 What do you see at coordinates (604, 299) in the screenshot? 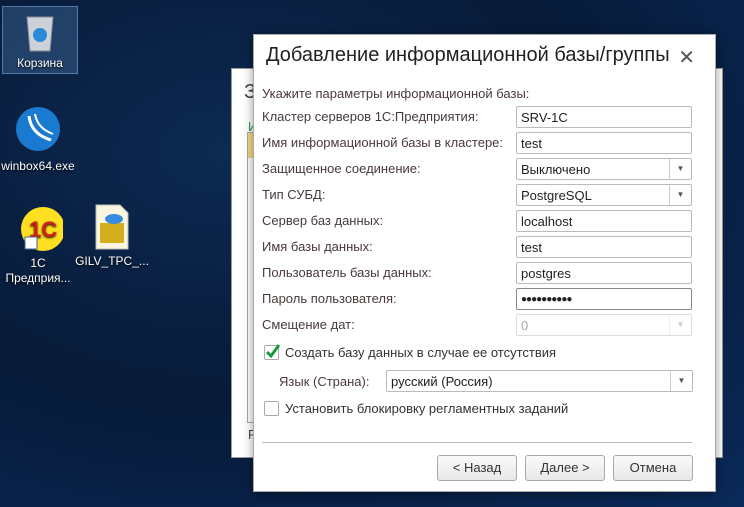
I see `password-input: ●●●●●●●●●●` at bounding box center [604, 299].